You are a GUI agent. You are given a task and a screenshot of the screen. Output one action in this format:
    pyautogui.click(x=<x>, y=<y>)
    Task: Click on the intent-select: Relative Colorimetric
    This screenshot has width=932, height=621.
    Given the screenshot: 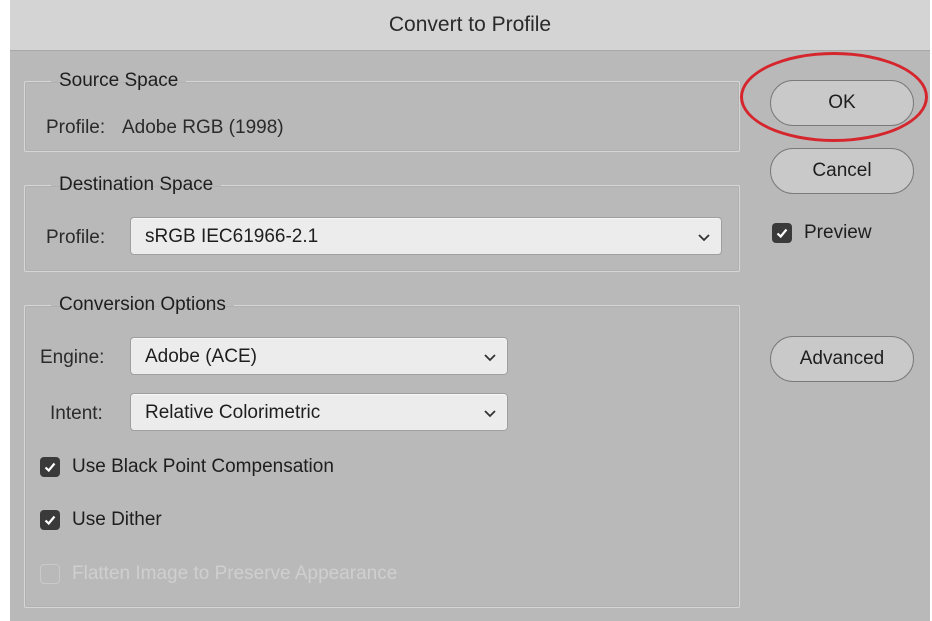 What is the action you would take?
    pyautogui.click(x=319, y=412)
    